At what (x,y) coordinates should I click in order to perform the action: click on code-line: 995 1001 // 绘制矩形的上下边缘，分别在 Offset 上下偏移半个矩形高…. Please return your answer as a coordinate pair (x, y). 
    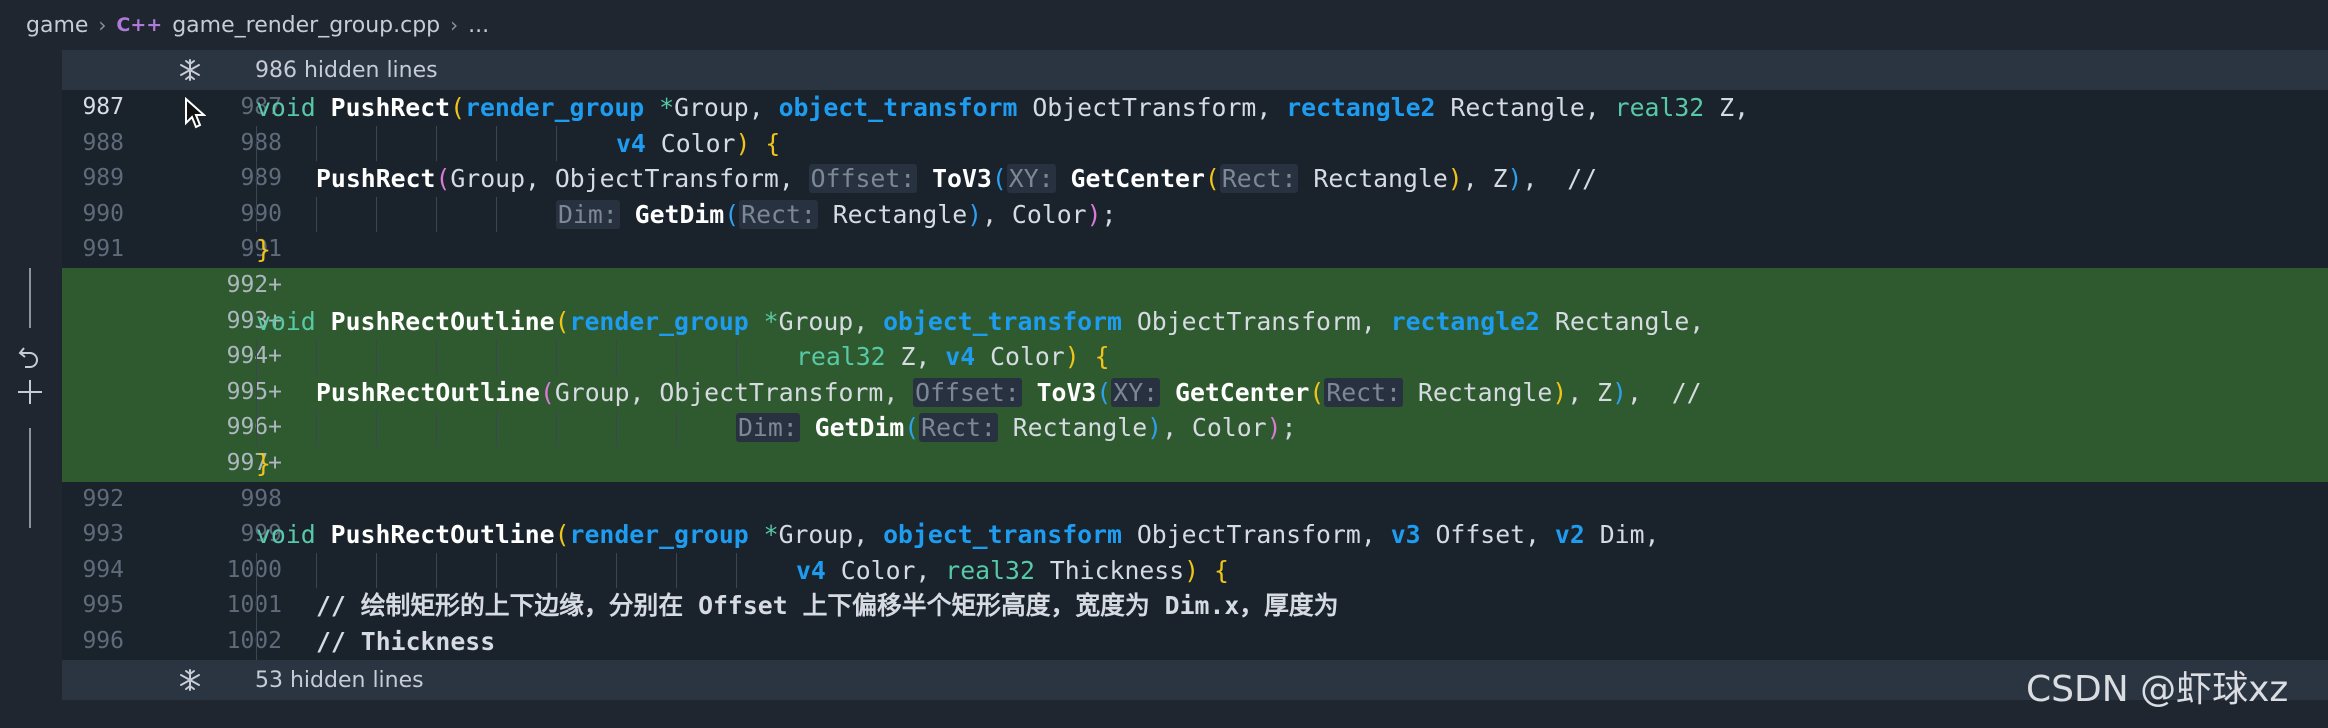
    Looking at the image, I should click on (1195, 606).